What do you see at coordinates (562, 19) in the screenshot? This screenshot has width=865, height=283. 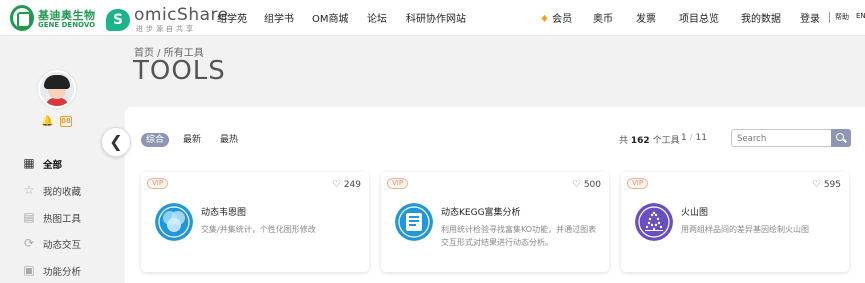 I see `member-label: 会员` at bounding box center [562, 19].